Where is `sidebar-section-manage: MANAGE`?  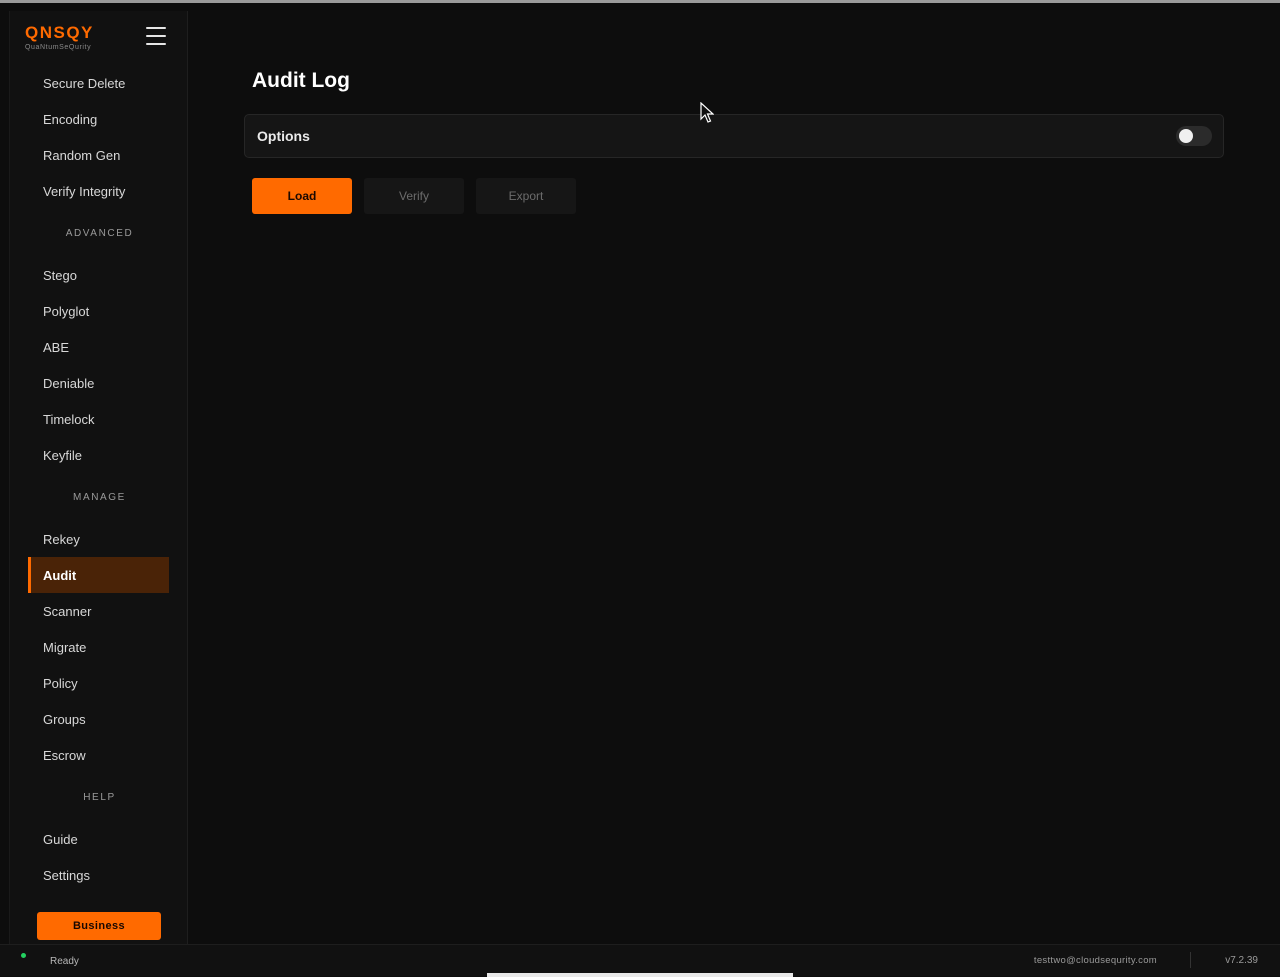 sidebar-section-manage: MANAGE is located at coordinates (99, 497).